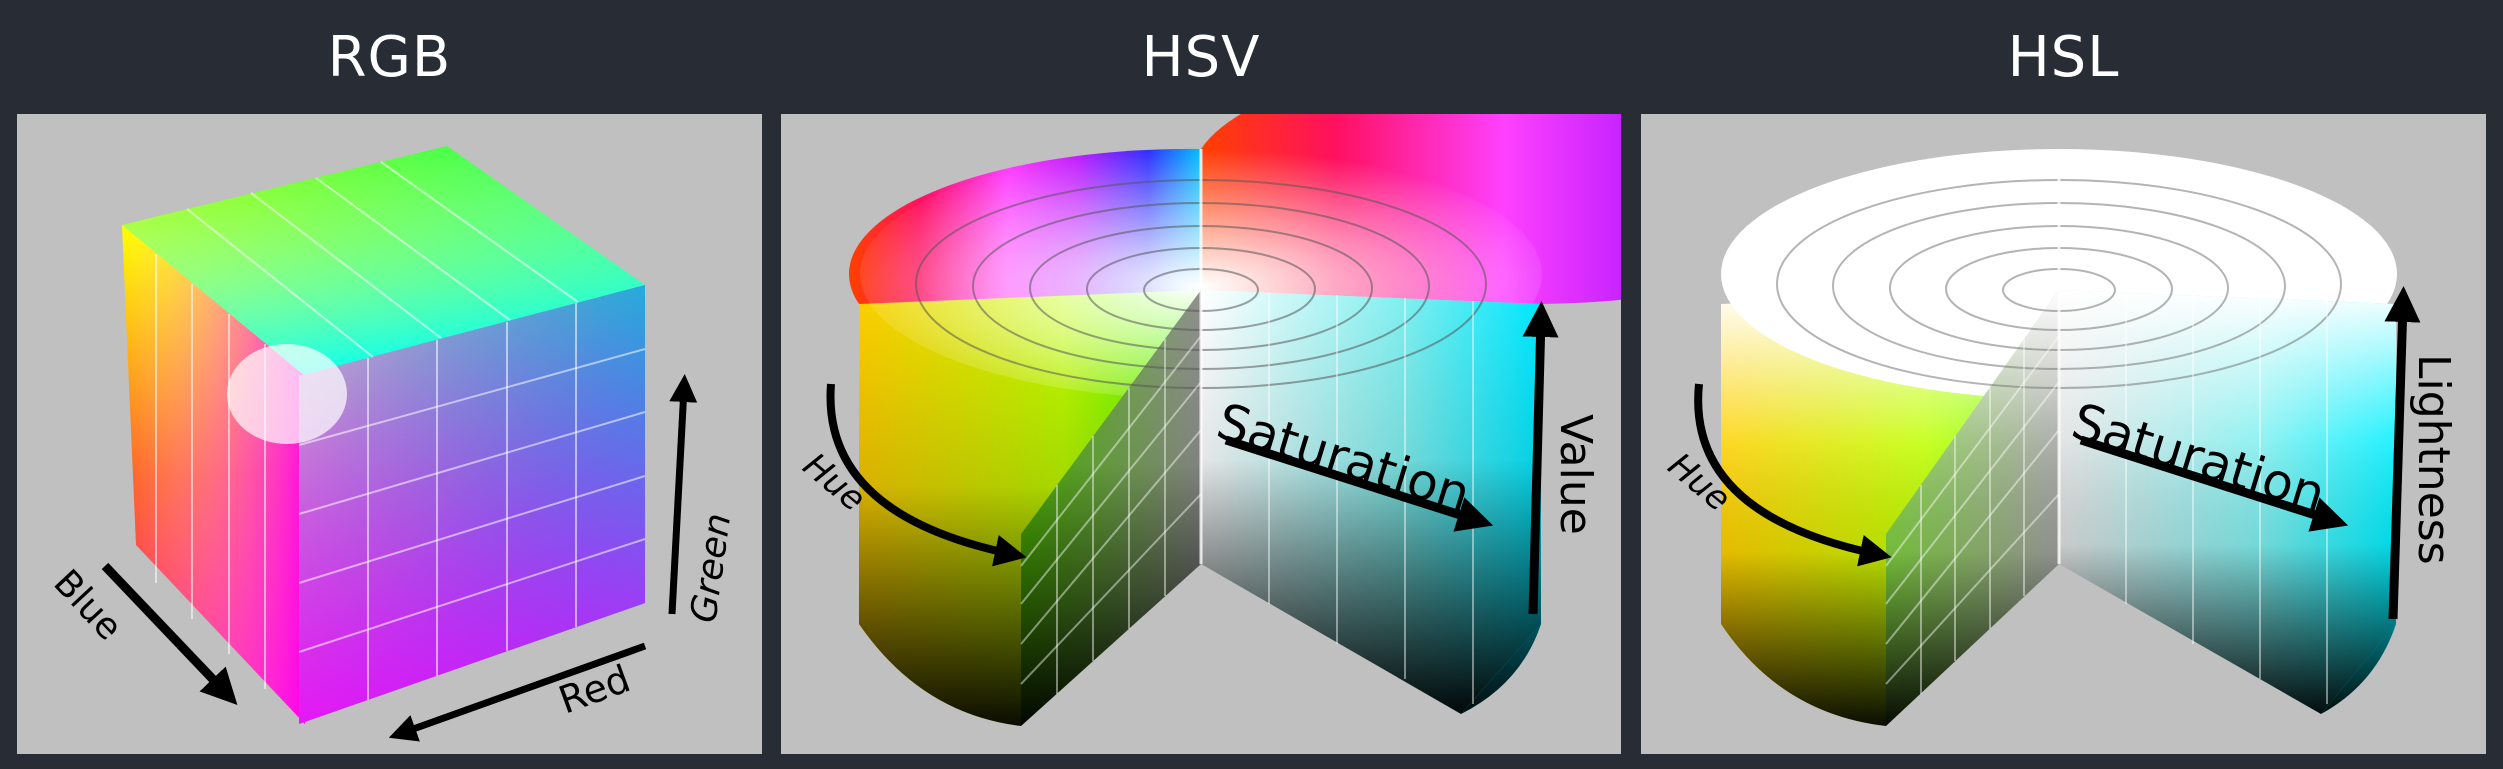  Describe the element at coordinates (389, 57) in the screenshot. I see `rgb-title: RGB` at that location.